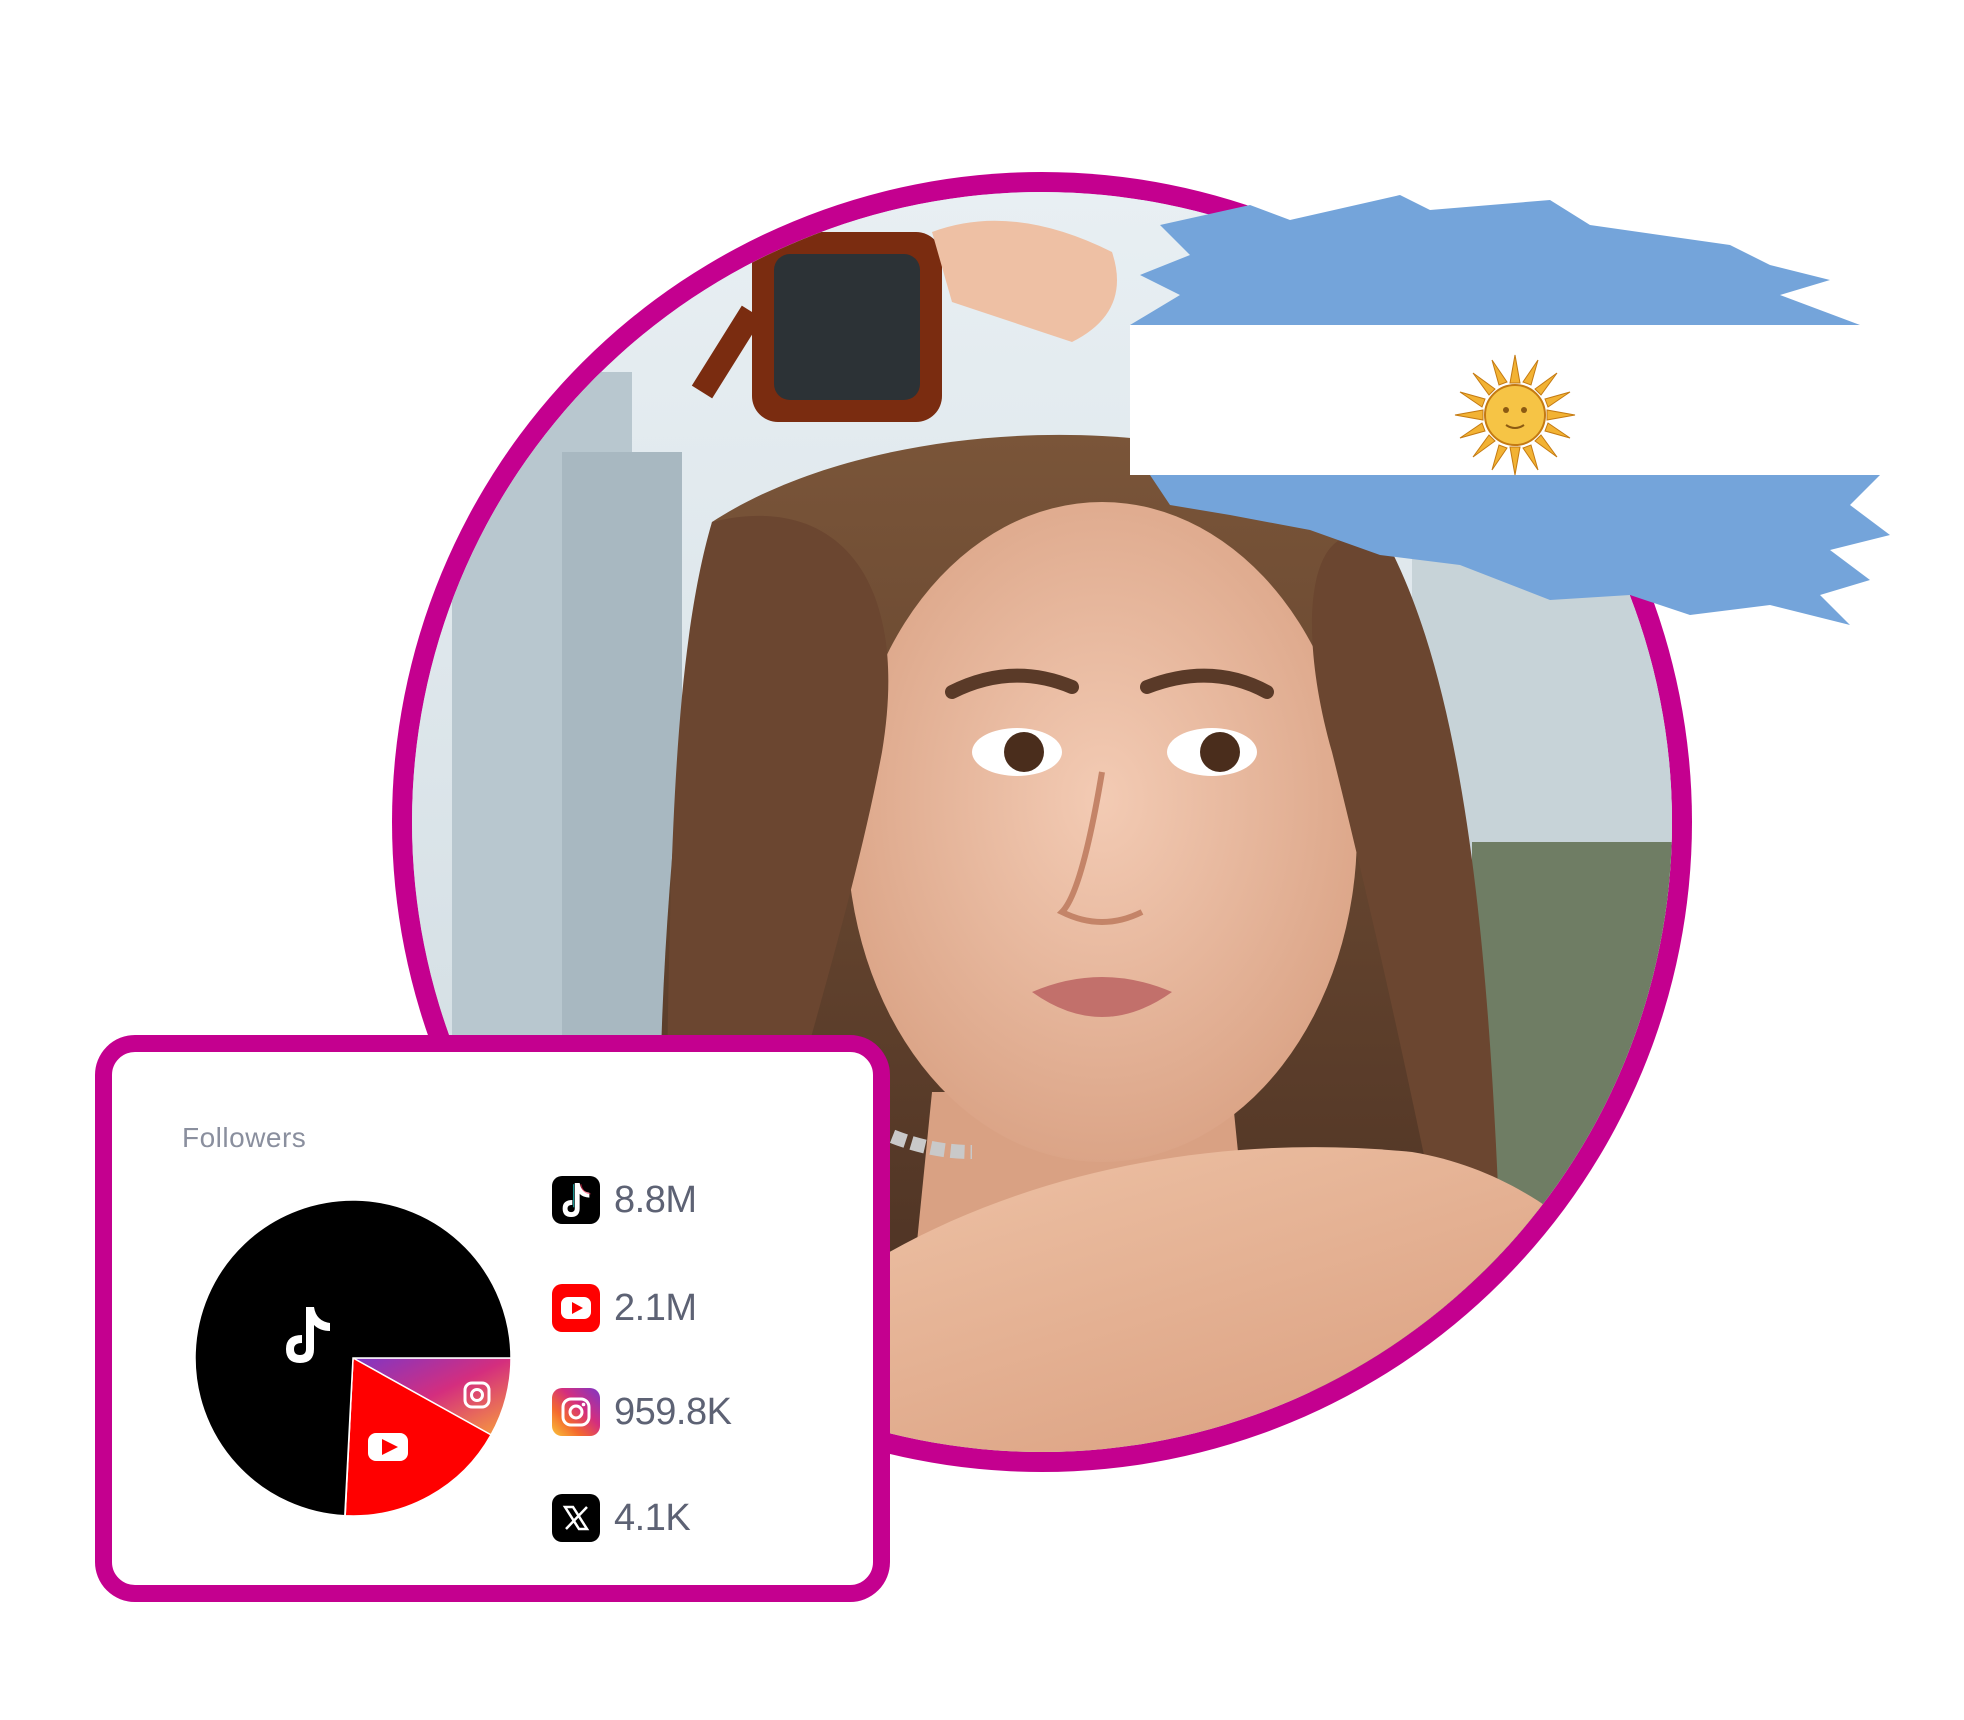 The height and width of the screenshot is (1720, 1964). I want to click on stat-value-tiktok: 8.8M, so click(655, 1199).